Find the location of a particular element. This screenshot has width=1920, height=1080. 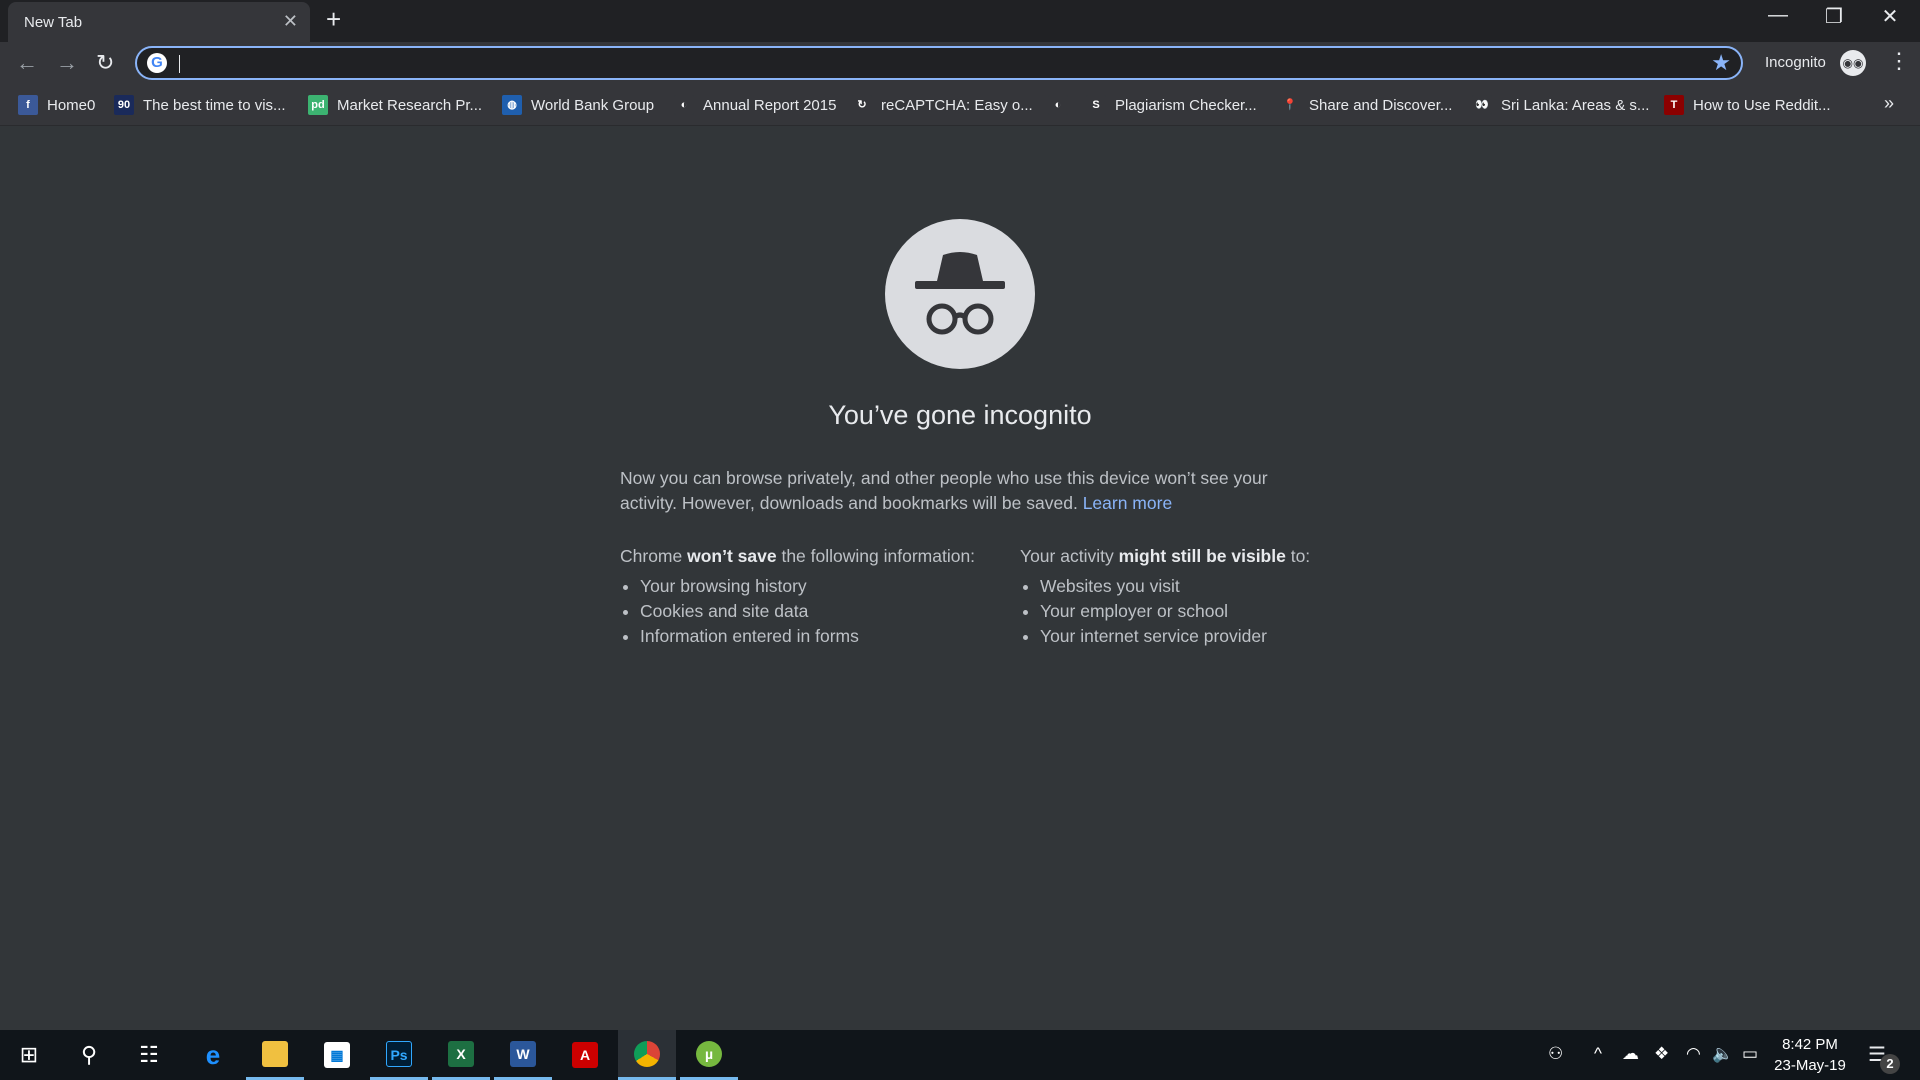

address-bar: G ★ is located at coordinates (939, 63).